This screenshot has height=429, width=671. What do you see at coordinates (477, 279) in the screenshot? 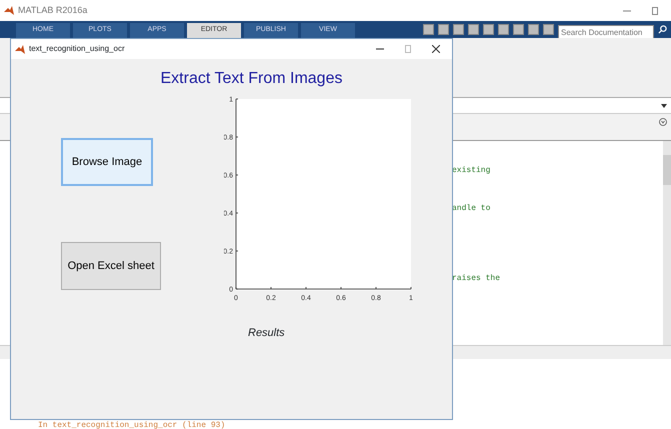
I see `code-line: raises the` at bounding box center [477, 279].